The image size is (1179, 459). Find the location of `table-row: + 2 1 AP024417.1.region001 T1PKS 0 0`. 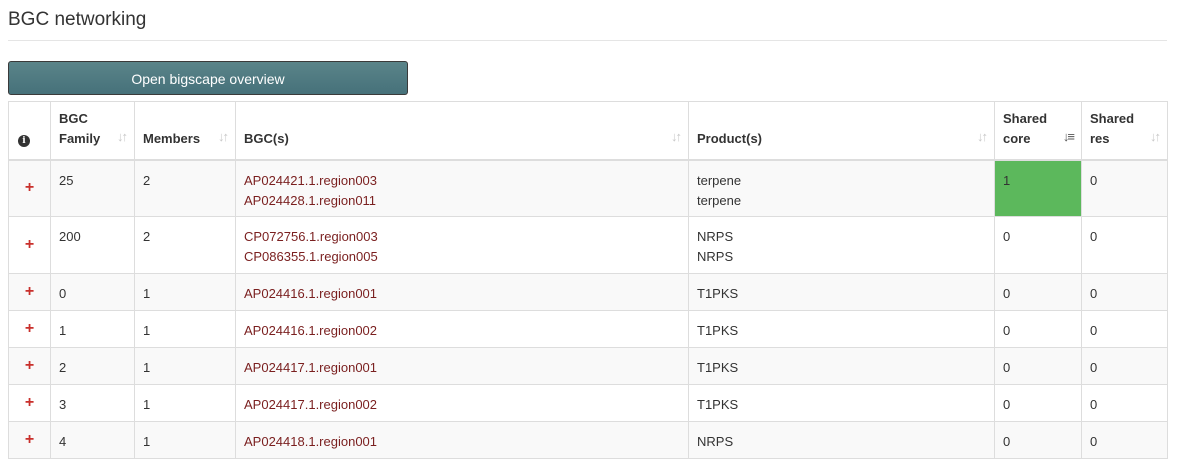

table-row: + 2 1 AP024417.1.region001 T1PKS 0 0 is located at coordinates (588, 366).